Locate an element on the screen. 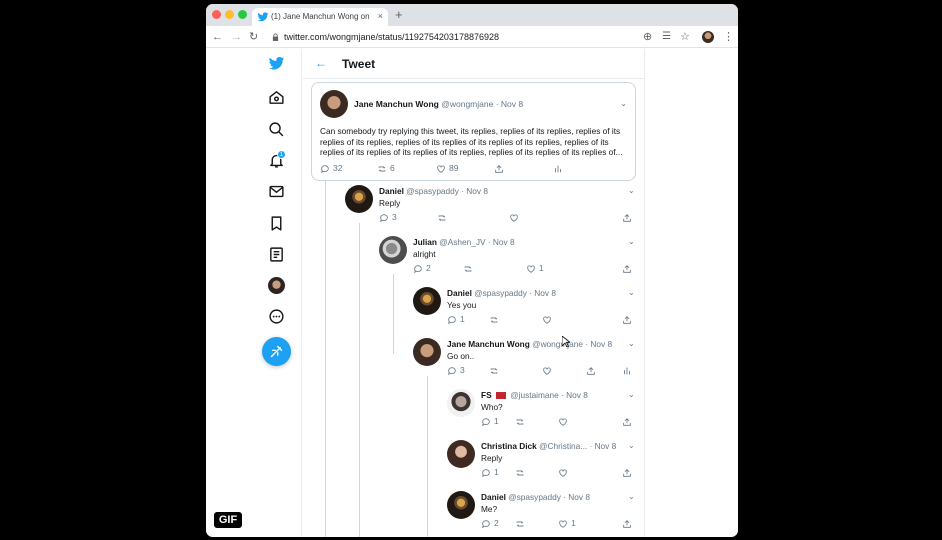 The width and height of the screenshot is (942, 540). compose-tweet-button is located at coordinates (276, 351).